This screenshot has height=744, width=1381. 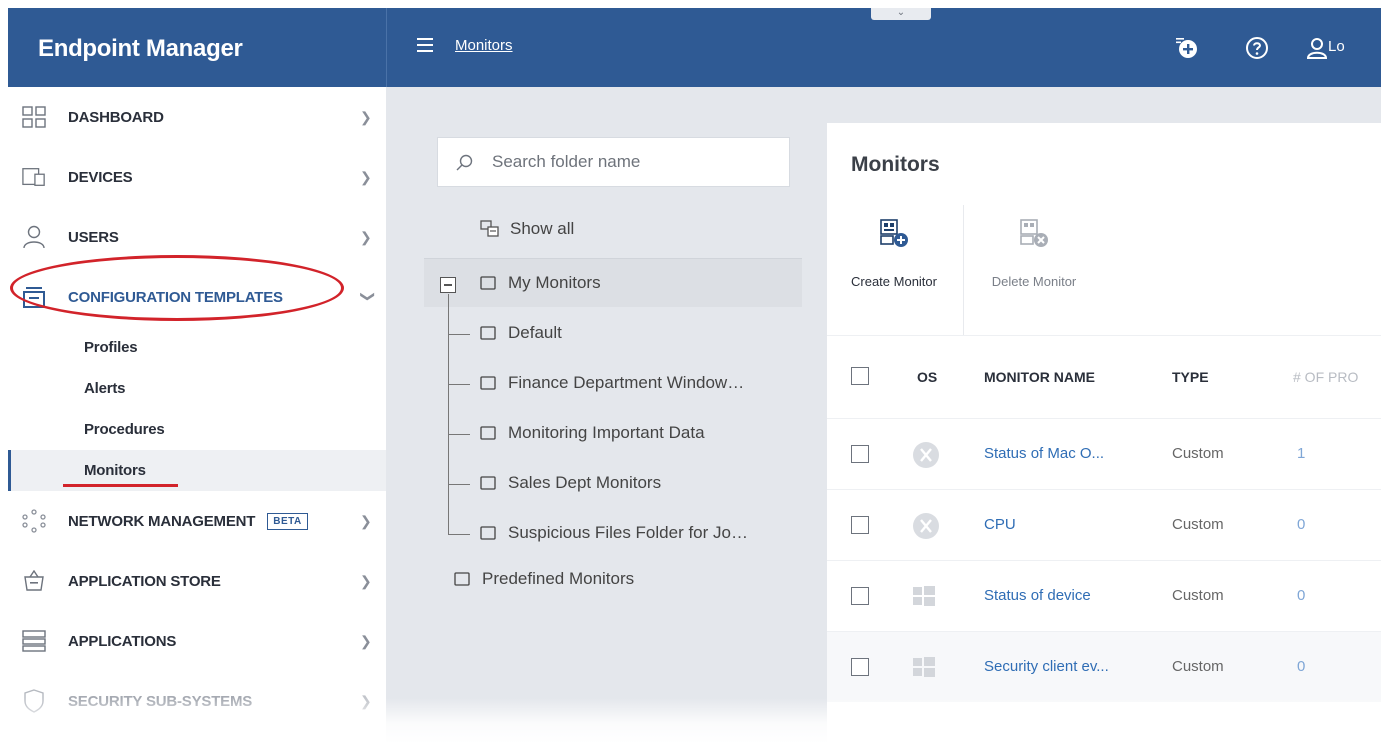 I want to click on divider, so click(x=963, y=270).